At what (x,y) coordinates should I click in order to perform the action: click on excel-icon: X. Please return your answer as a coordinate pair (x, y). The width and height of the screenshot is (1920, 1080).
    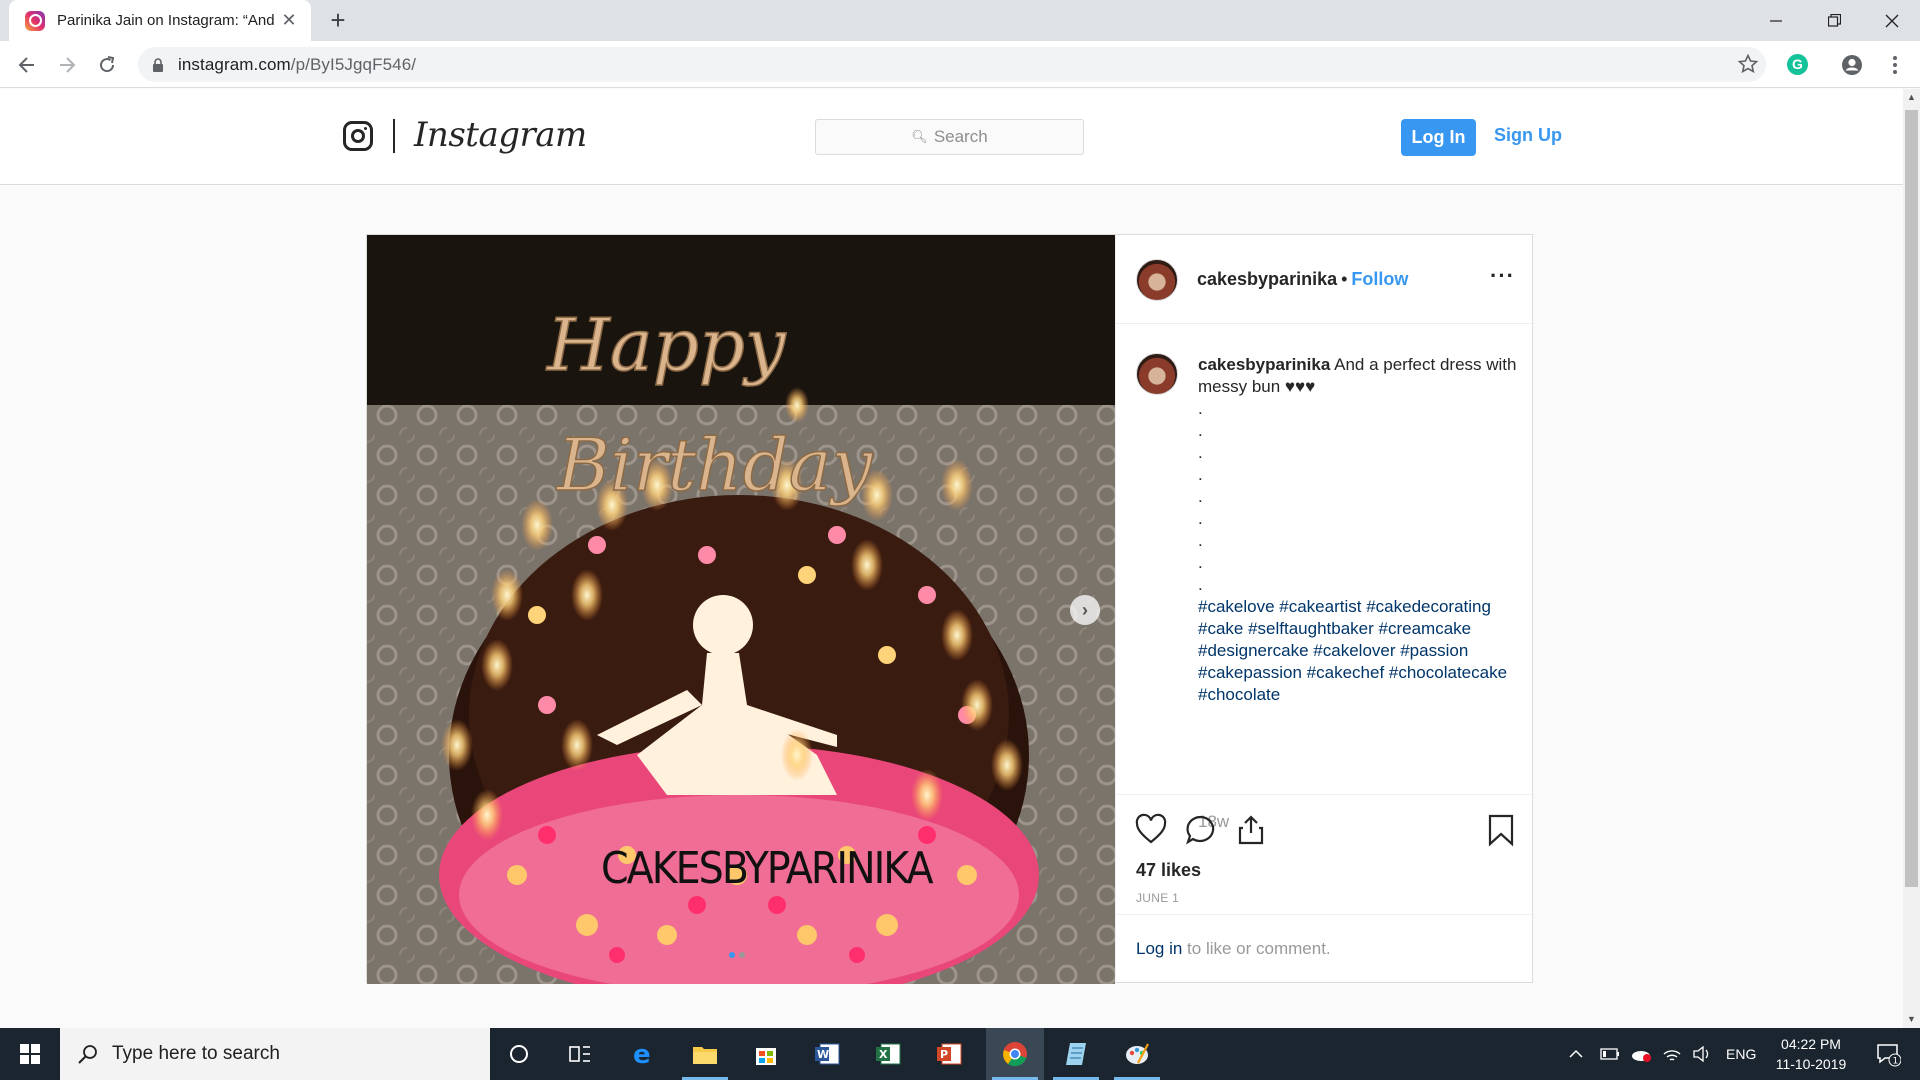
    Looking at the image, I should click on (888, 1054).